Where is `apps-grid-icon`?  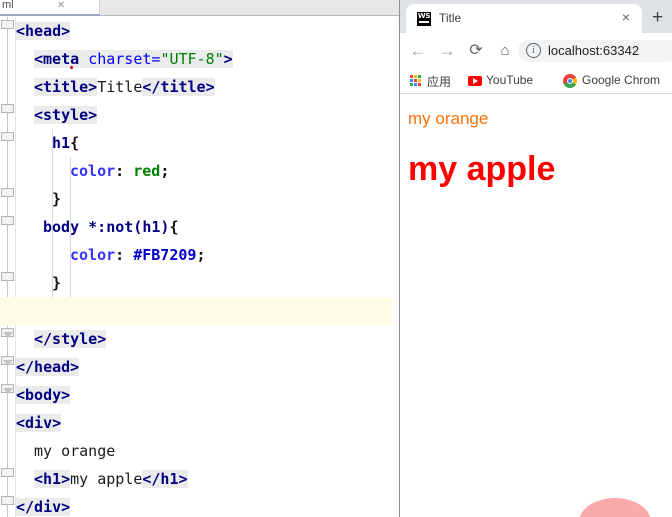
apps-grid-icon is located at coordinates (415, 80).